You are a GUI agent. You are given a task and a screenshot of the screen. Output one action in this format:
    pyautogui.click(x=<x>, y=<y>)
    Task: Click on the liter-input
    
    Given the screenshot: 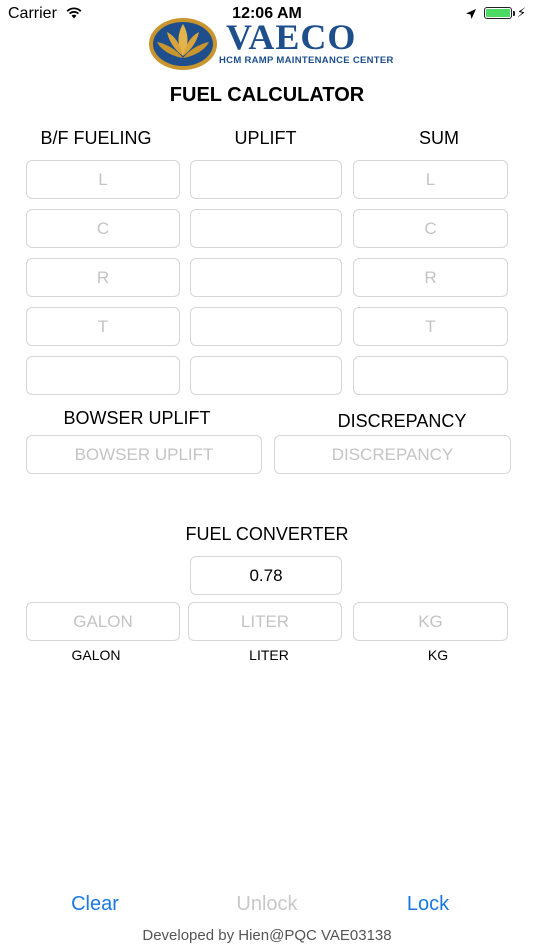 What is the action you would take?
    pyautogui.click(x=265, y=621)
    